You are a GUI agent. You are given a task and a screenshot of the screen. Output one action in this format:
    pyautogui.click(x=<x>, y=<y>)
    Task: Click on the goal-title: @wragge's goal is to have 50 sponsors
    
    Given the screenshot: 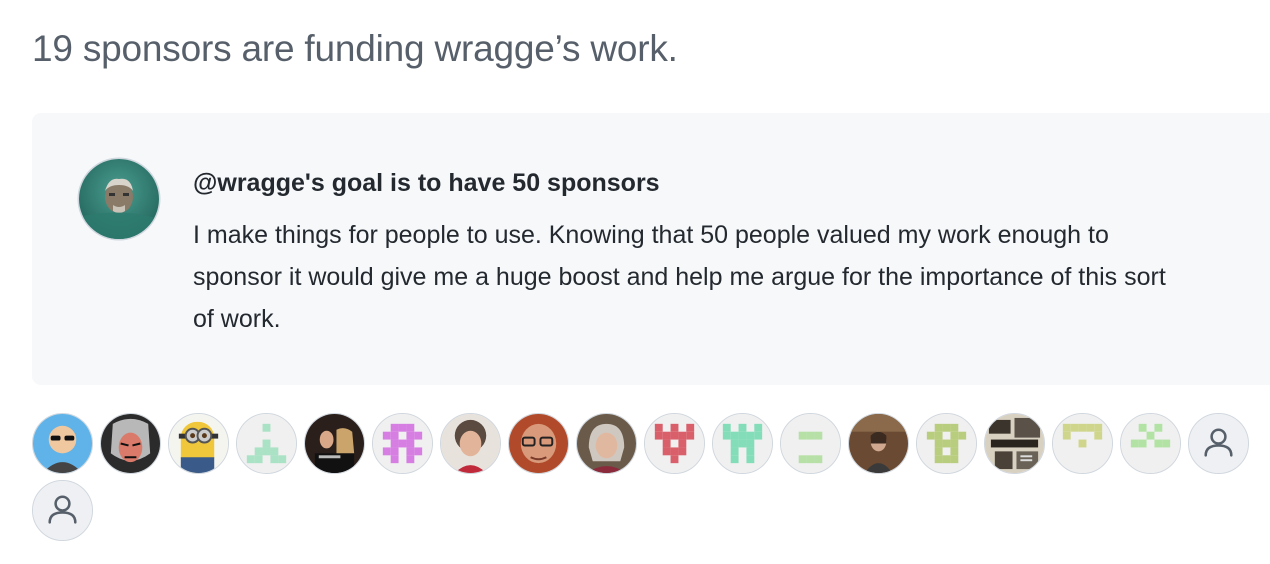 What is the action you would take?
    pyautogui.click(x=426, y=183)
    